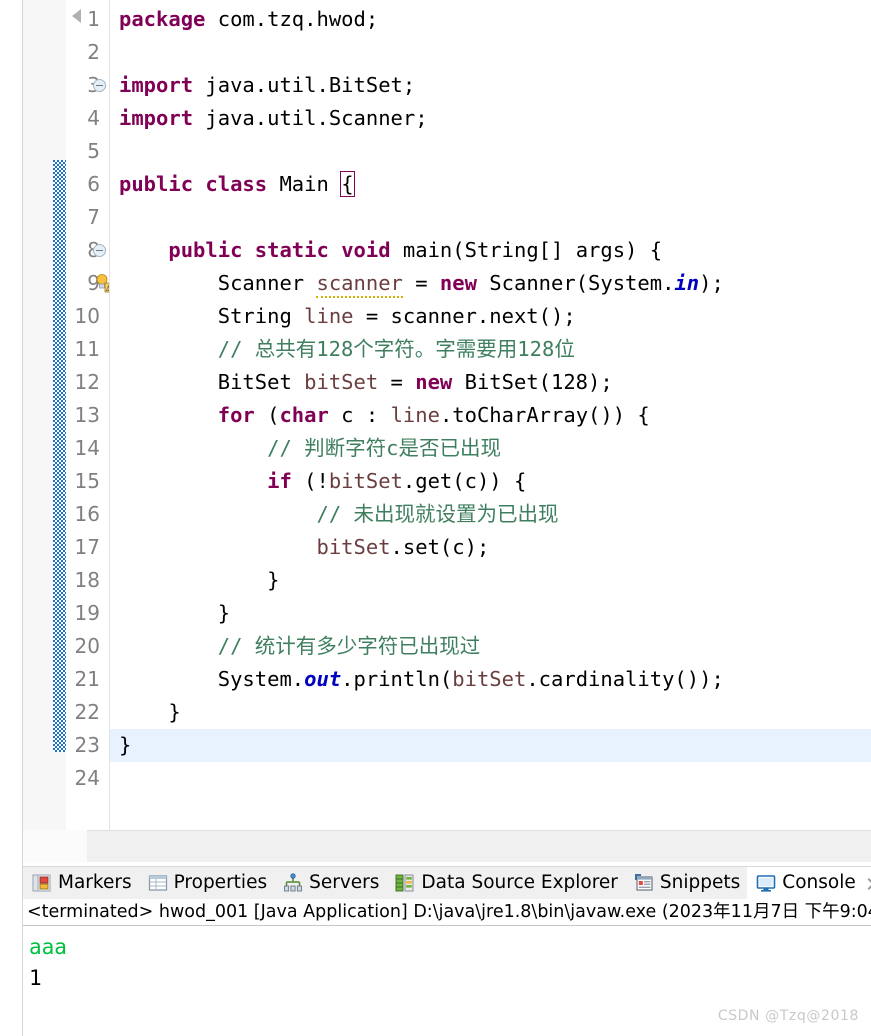  Describe the element at coordinates (544, 415) in the screenshot. I see `code-token: .toCharArray()) {` at that location.